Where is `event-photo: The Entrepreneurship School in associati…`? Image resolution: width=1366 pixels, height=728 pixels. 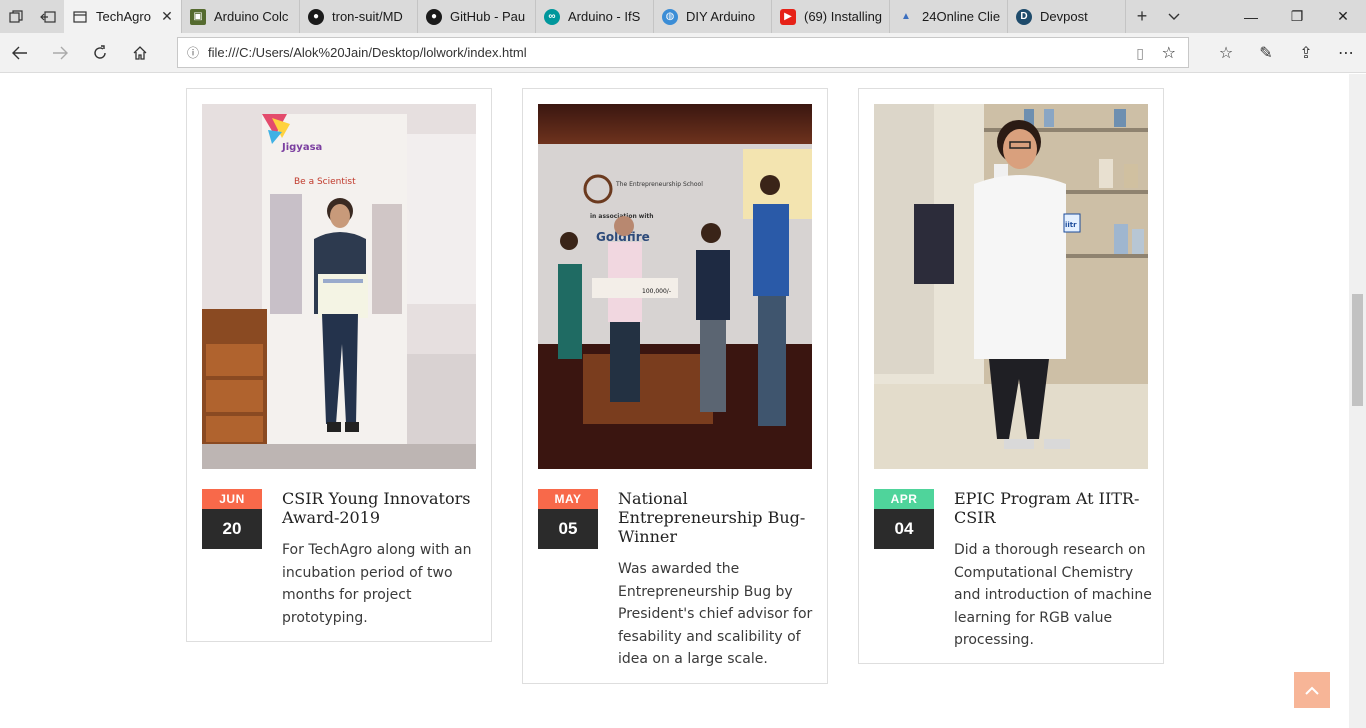
event-photo: The Entrepreneurship School in associati… is located at coordinates (675, 286).